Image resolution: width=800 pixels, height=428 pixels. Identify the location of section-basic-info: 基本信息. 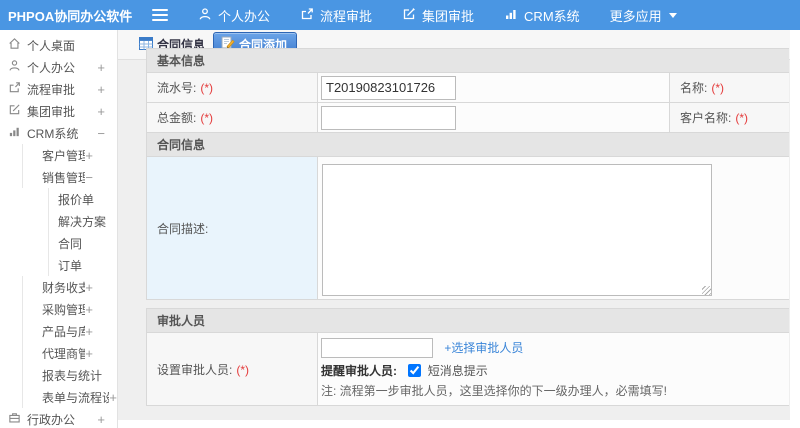
(467, 60).